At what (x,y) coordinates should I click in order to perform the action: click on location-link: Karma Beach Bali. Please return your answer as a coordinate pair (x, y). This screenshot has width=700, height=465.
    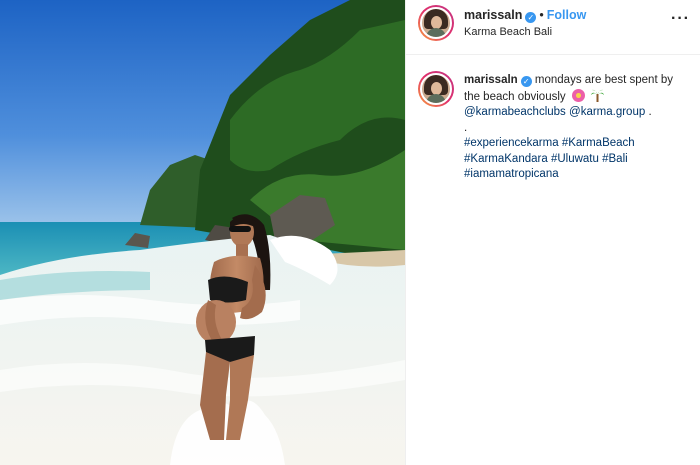
    Looking at the image, I should click on (508, 32).